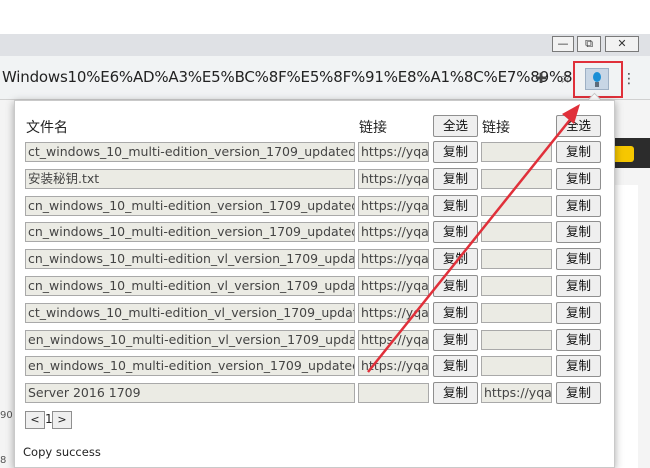 The height and width of the screenshot is (468, 650). What do you see at coordinates (541, 79) in the screenshot?
I see `puzzle-icon: ✚` at bounding box center [541, 79].